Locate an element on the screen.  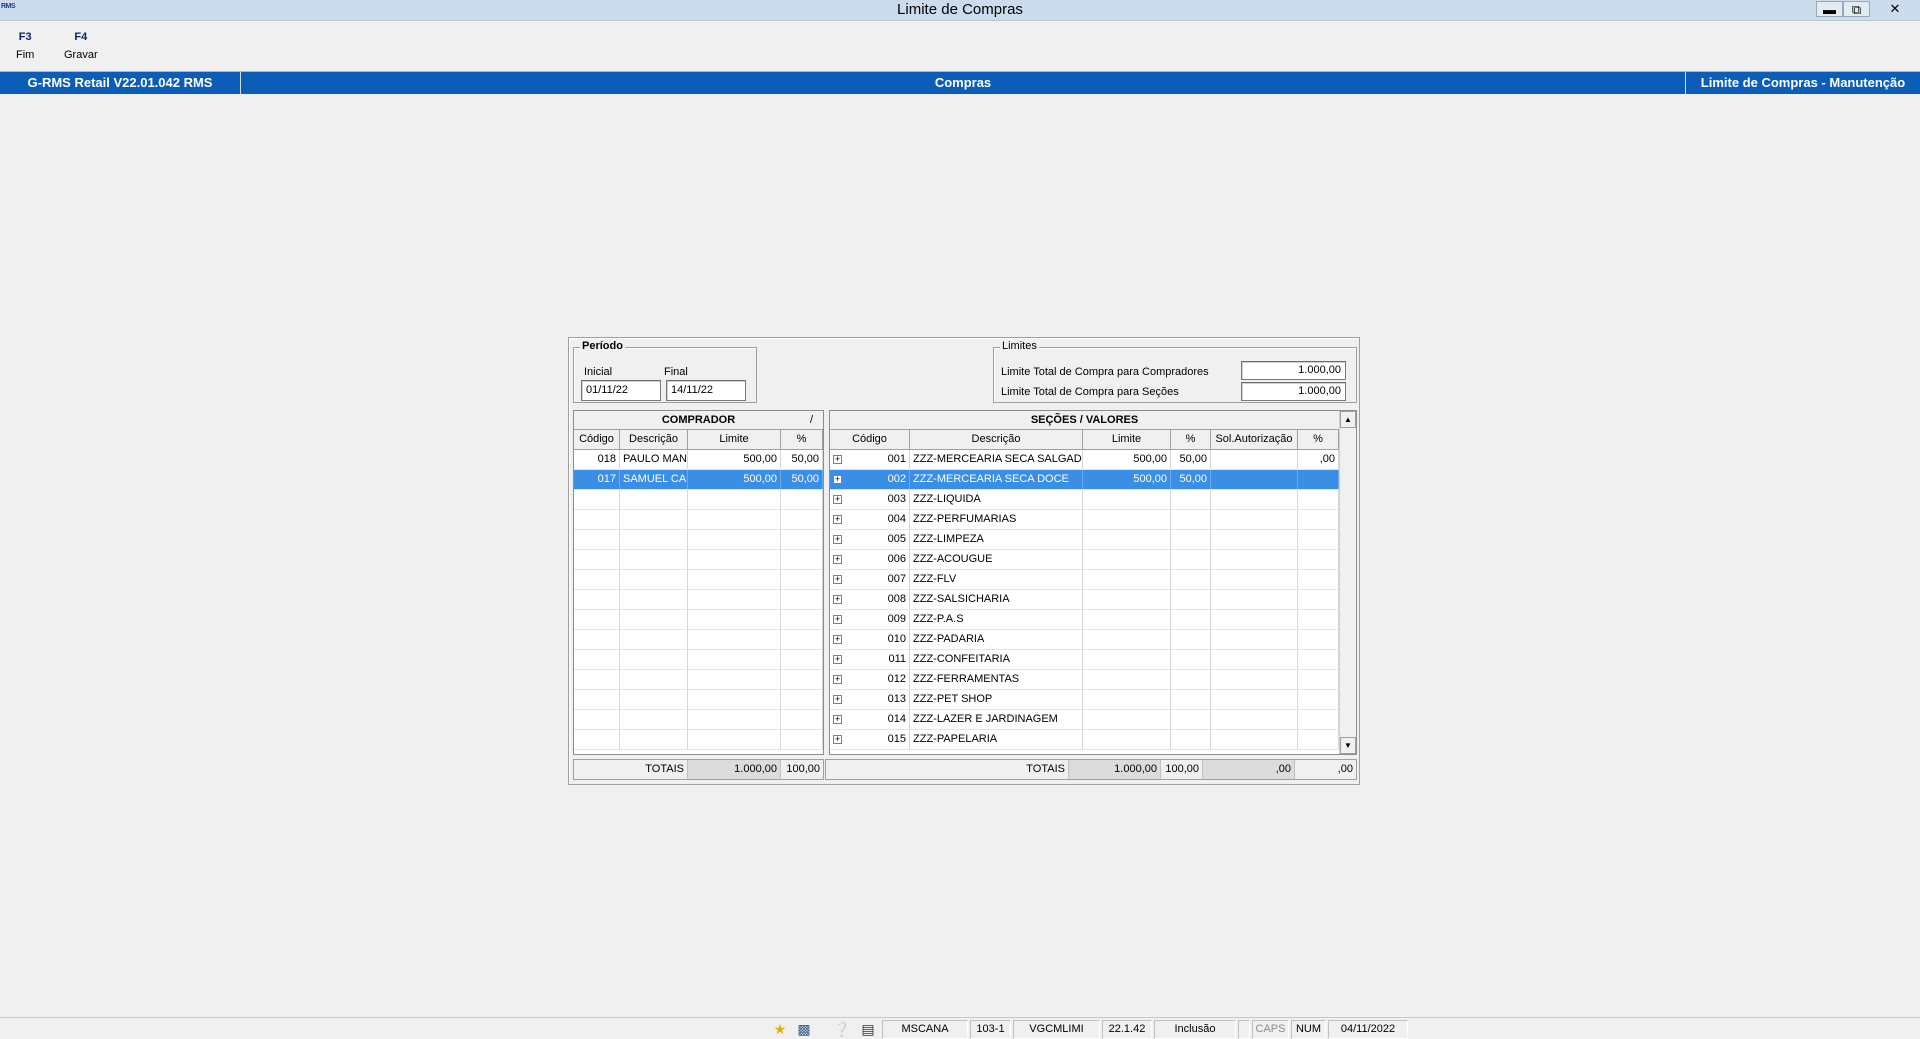
periodo-final-input: 14/11/22 is located at coordinates (706, 390).